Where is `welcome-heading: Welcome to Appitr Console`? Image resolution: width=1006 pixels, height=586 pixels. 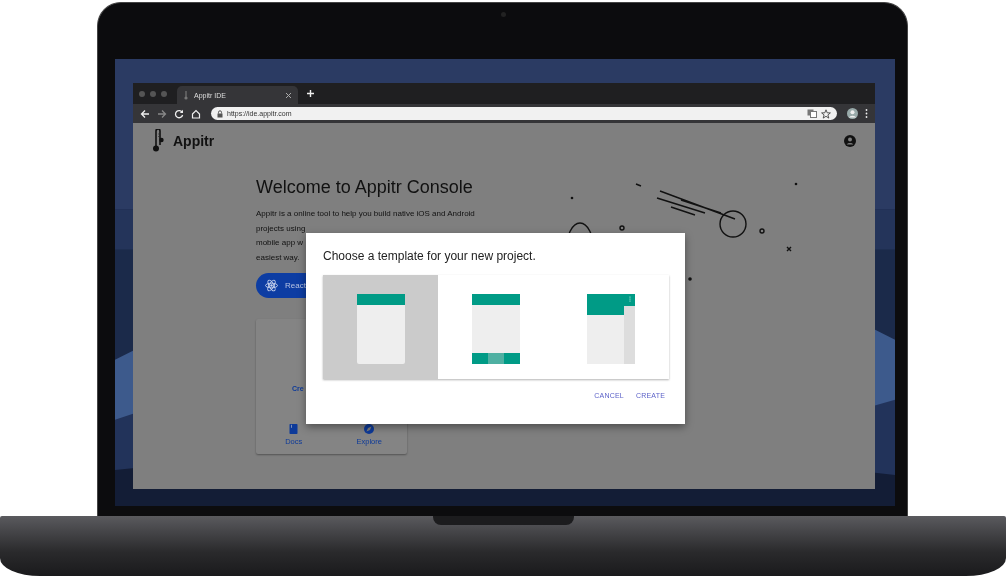 welcome-heading: Welcome to Appitr Console is located at coordinates (365, 187).